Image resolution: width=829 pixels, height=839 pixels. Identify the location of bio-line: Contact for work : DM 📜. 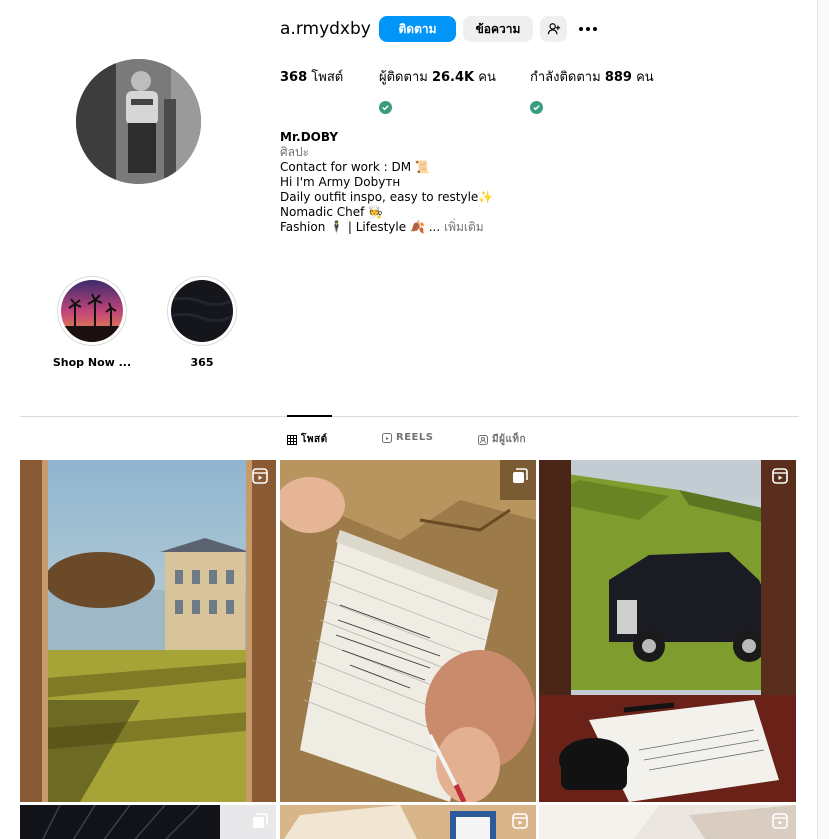
(355, 167).